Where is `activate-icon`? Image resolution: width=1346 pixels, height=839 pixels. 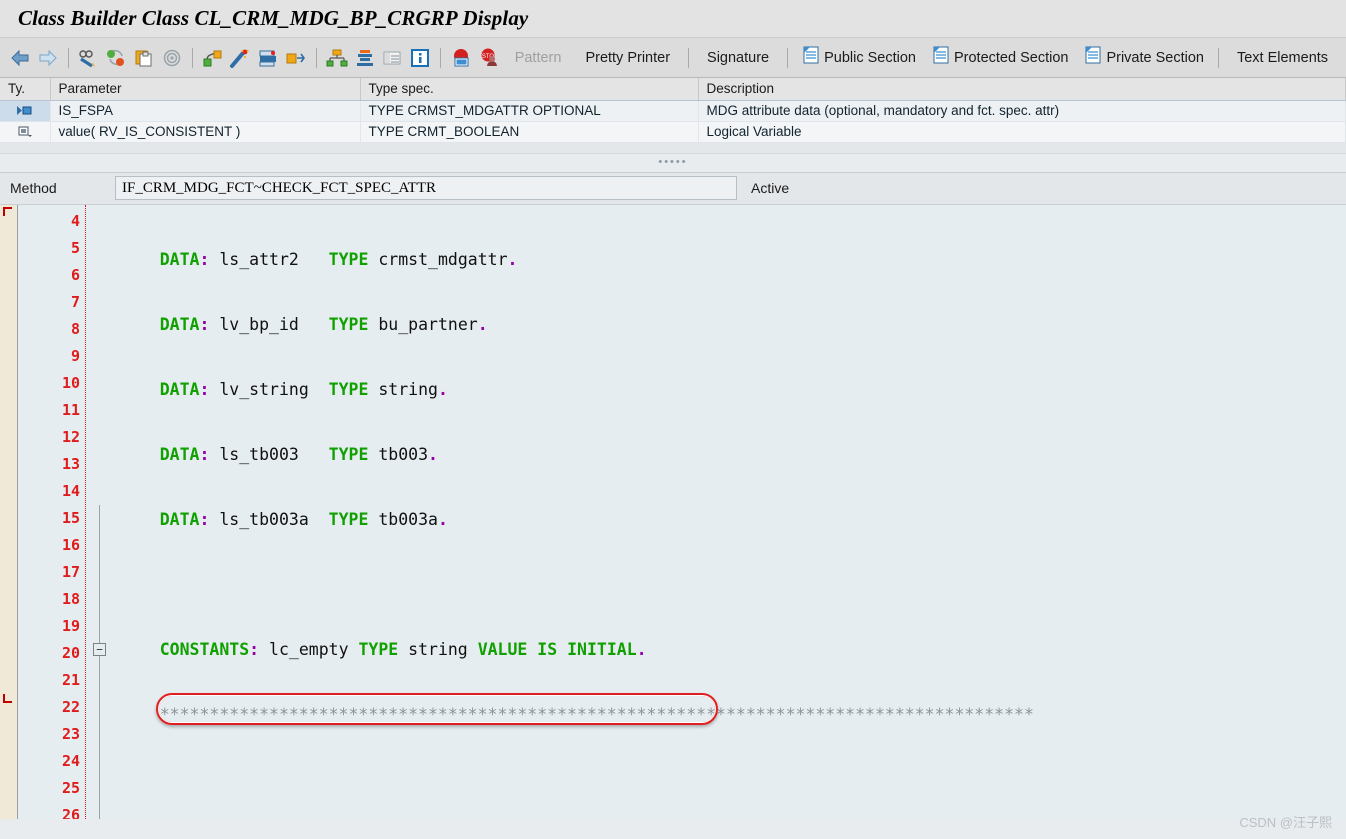
activate-icon is located at coordinates (116, 58).